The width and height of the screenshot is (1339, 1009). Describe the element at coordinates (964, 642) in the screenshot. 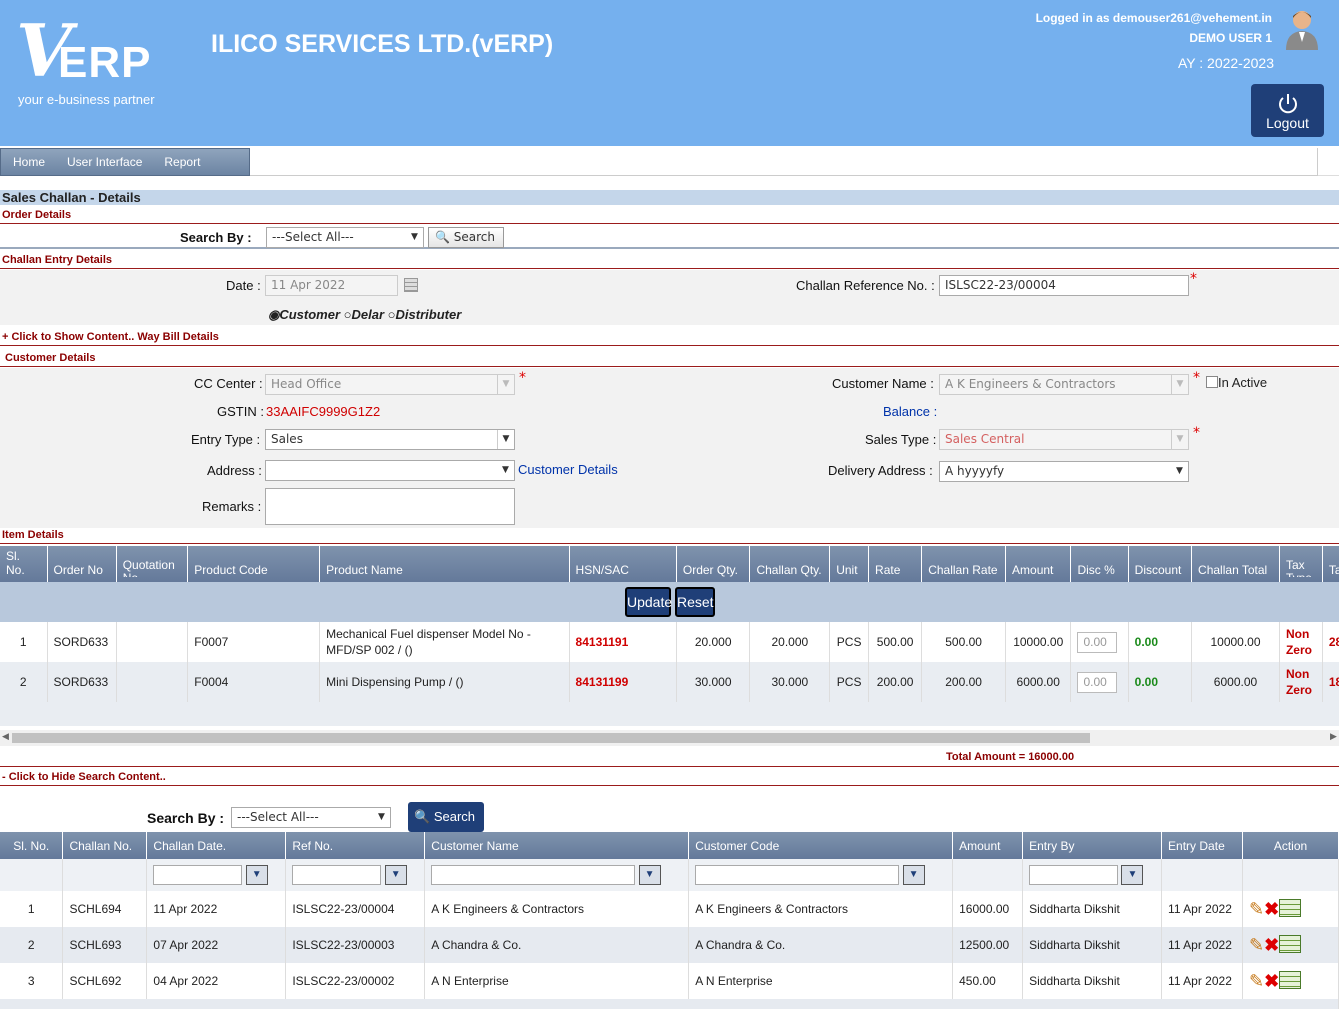

I see `item-challan-rate: 500.00` at that location.